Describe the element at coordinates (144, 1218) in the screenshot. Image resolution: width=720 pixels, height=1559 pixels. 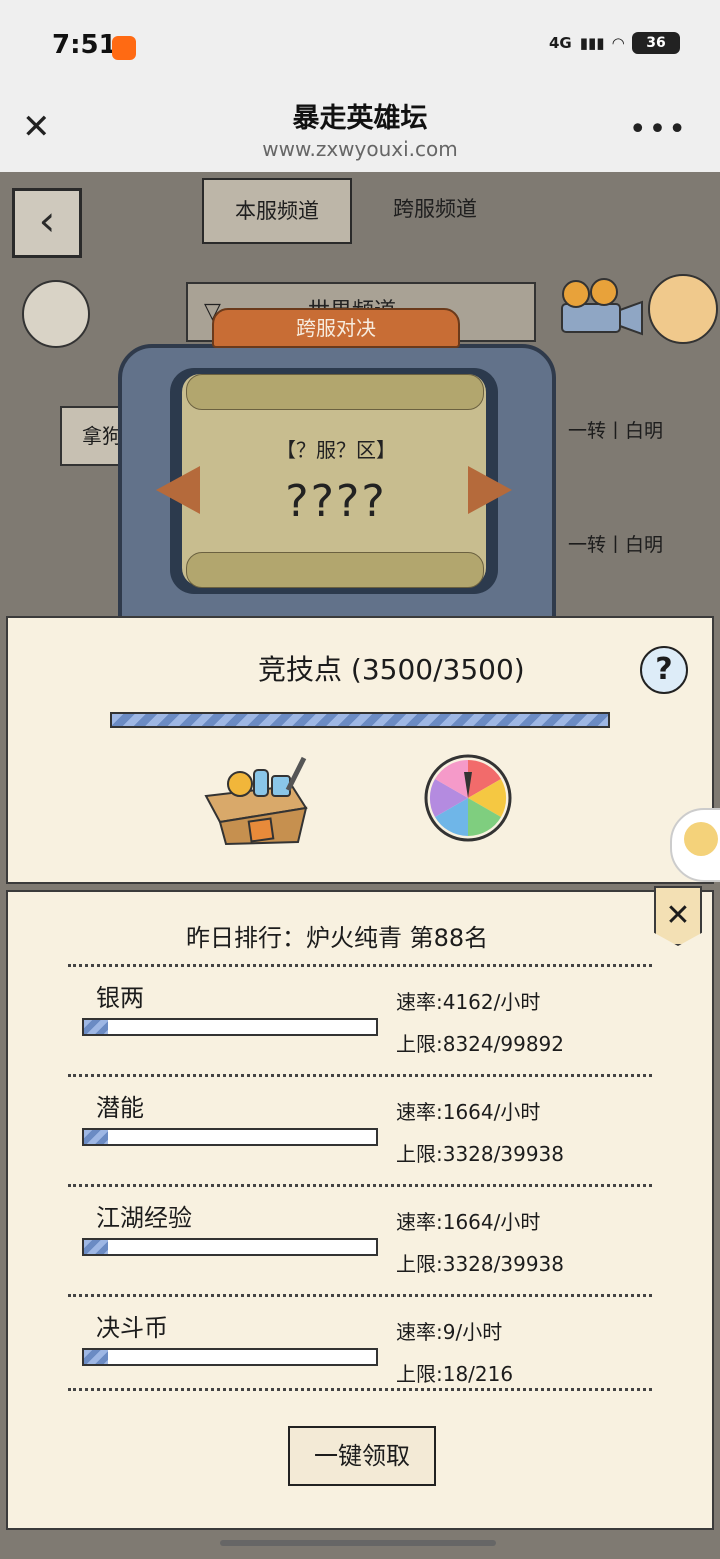
I see `resource-name: 江湖经验` at that location.